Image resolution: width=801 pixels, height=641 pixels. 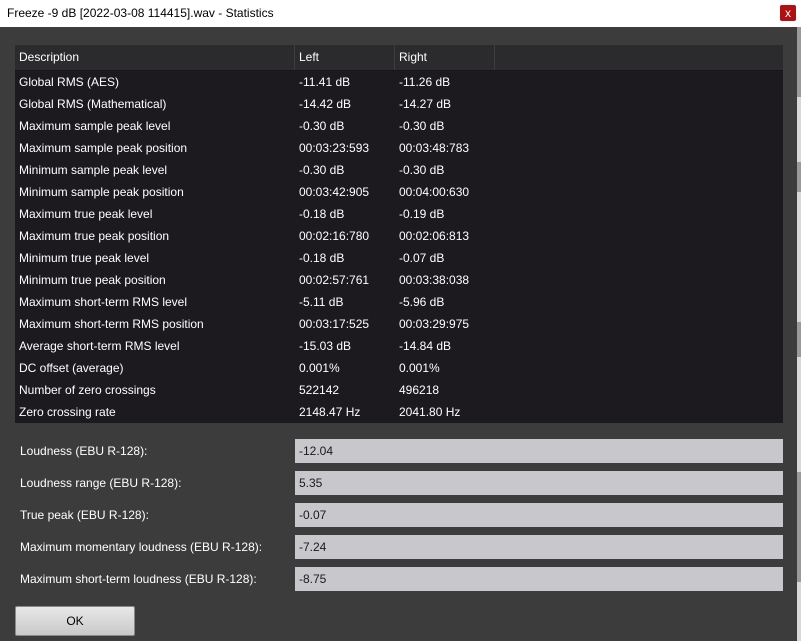 What do you see at coordinates (101, 192) in the screenshot?
I see `row-description: Minimum sample peak position` at bounding box center [101, 192].